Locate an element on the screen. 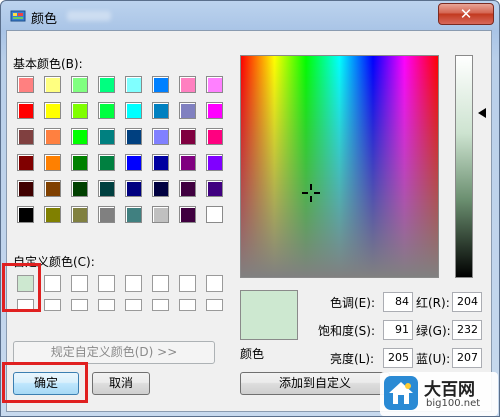  color-preview is located at coordinates (269, 315).